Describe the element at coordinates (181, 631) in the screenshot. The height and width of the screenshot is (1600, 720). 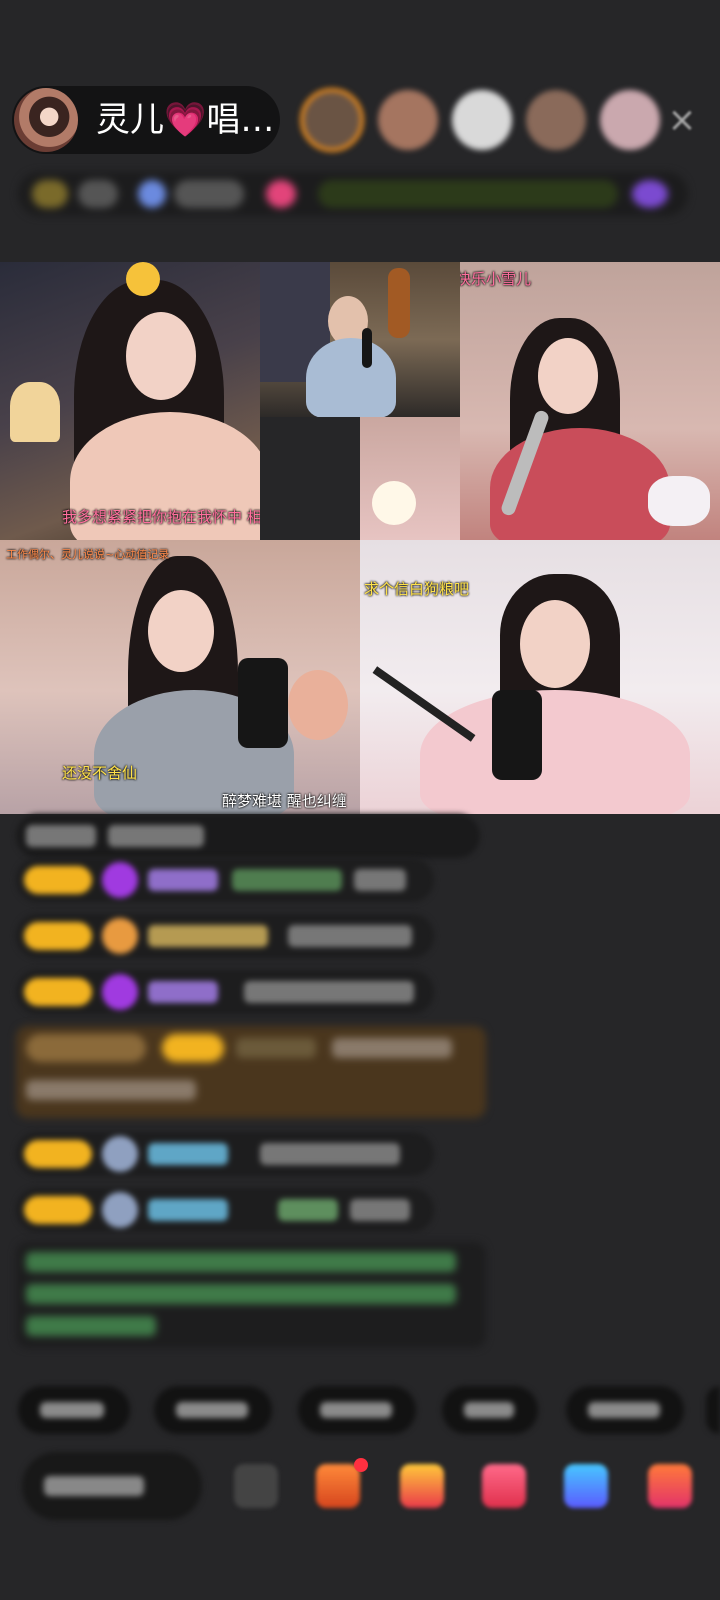
I see `guest3-face` at that location.